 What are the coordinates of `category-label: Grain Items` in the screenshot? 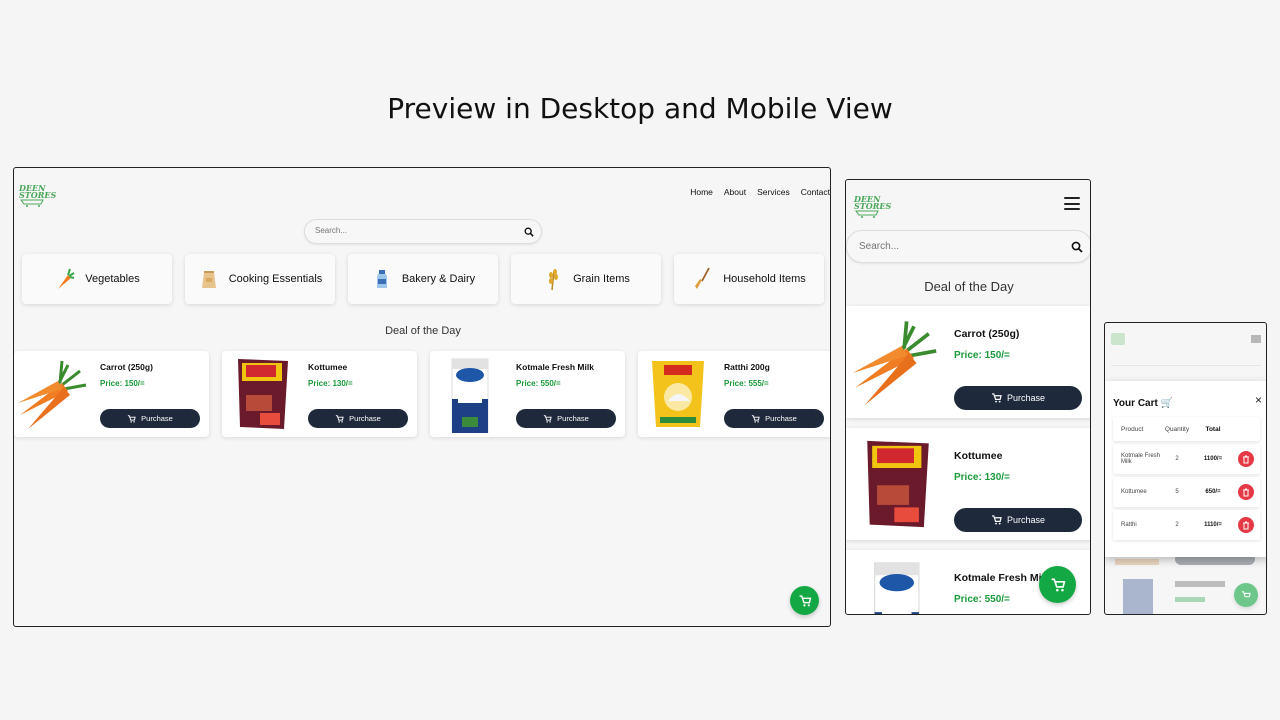 It's located at (601, 279).